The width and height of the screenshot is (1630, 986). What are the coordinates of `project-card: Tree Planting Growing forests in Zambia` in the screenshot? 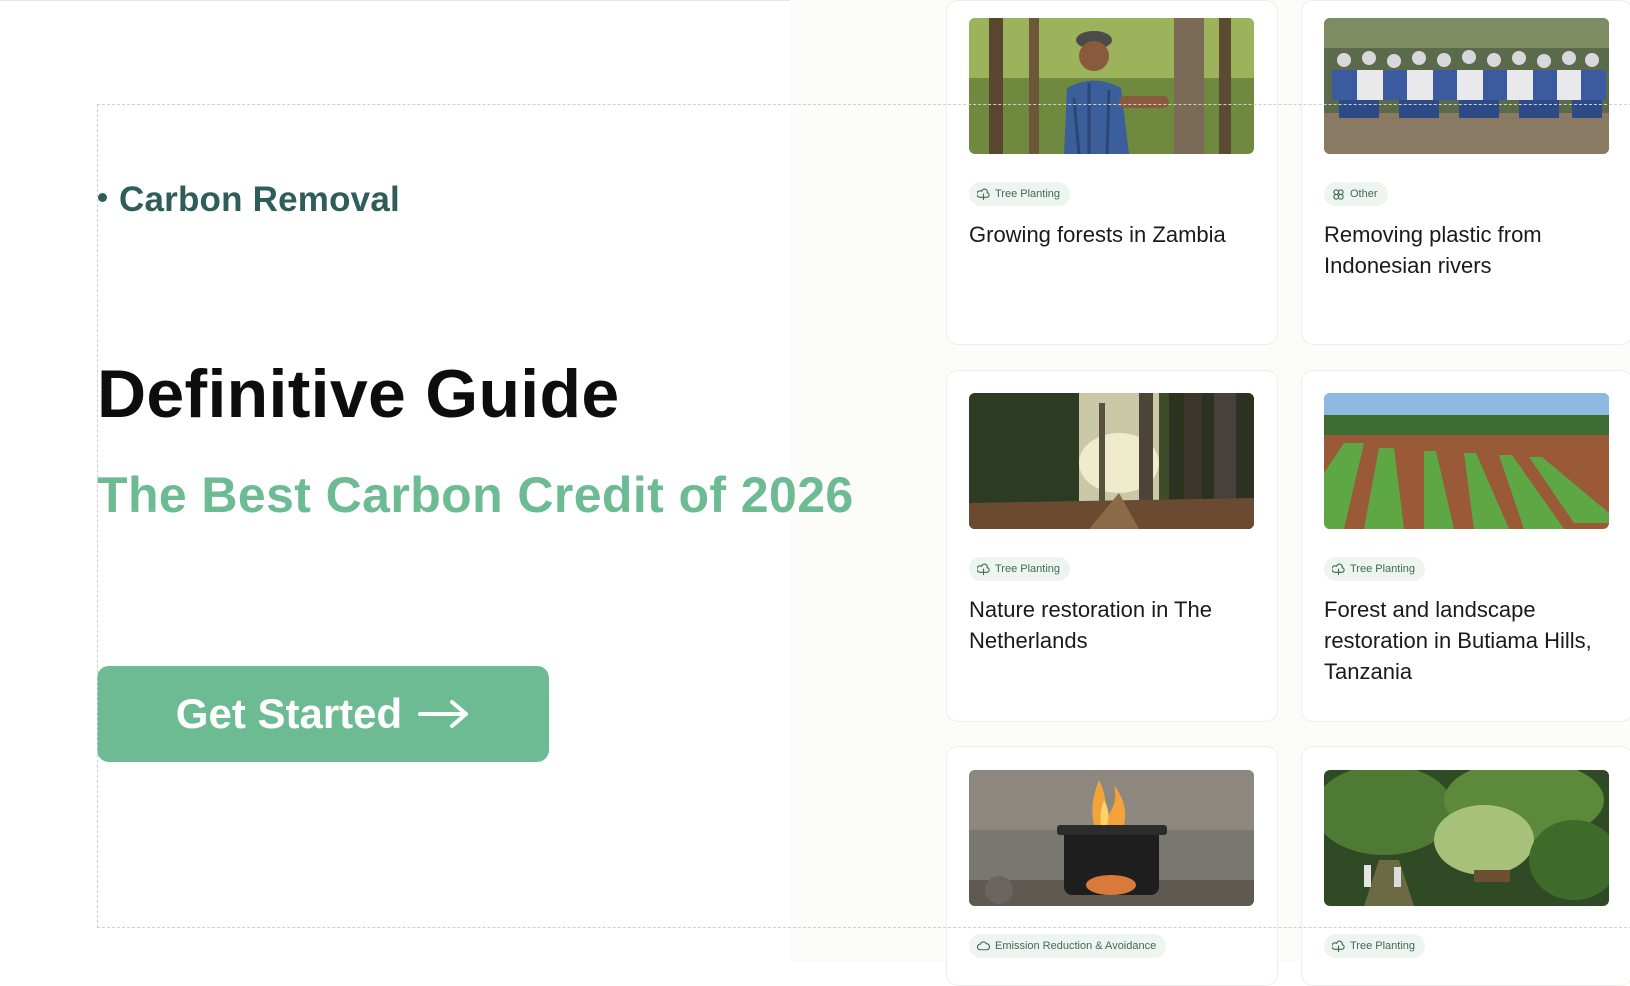 It's located at (1112, 172).